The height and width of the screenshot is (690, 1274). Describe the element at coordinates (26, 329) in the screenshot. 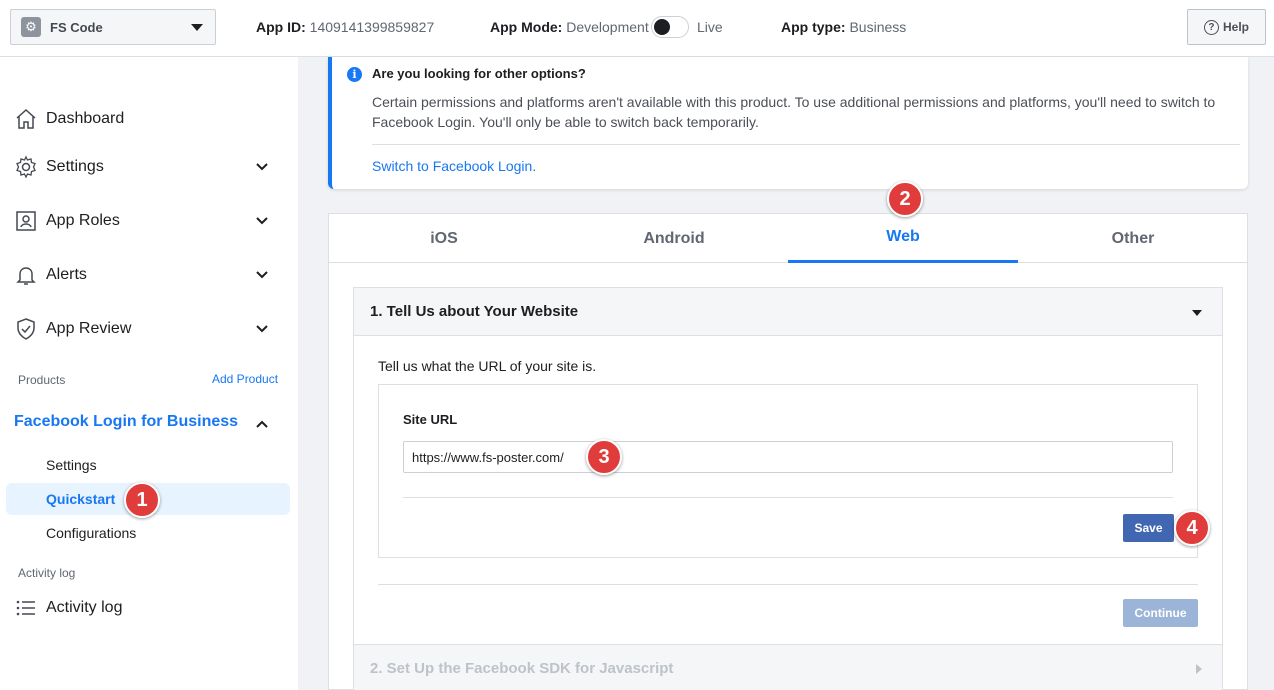

I see `shield-check-icon` at that location.